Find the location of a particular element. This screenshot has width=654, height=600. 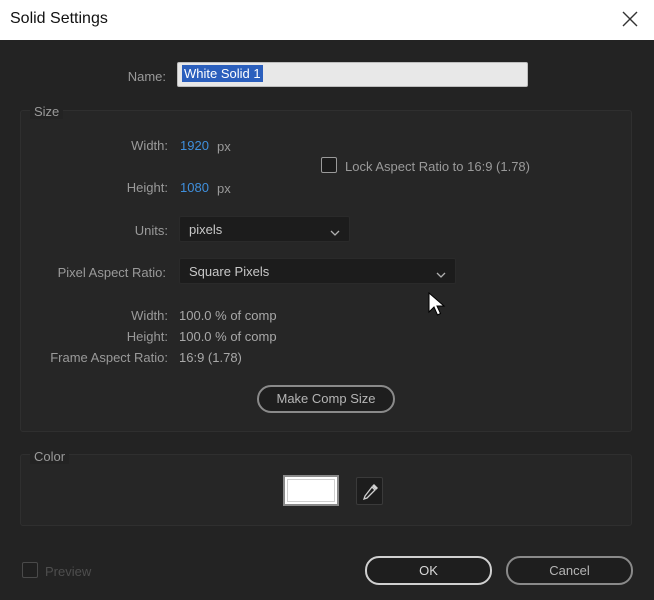

name-input-value: White Solid 1 is located at coordinates (222, 73).